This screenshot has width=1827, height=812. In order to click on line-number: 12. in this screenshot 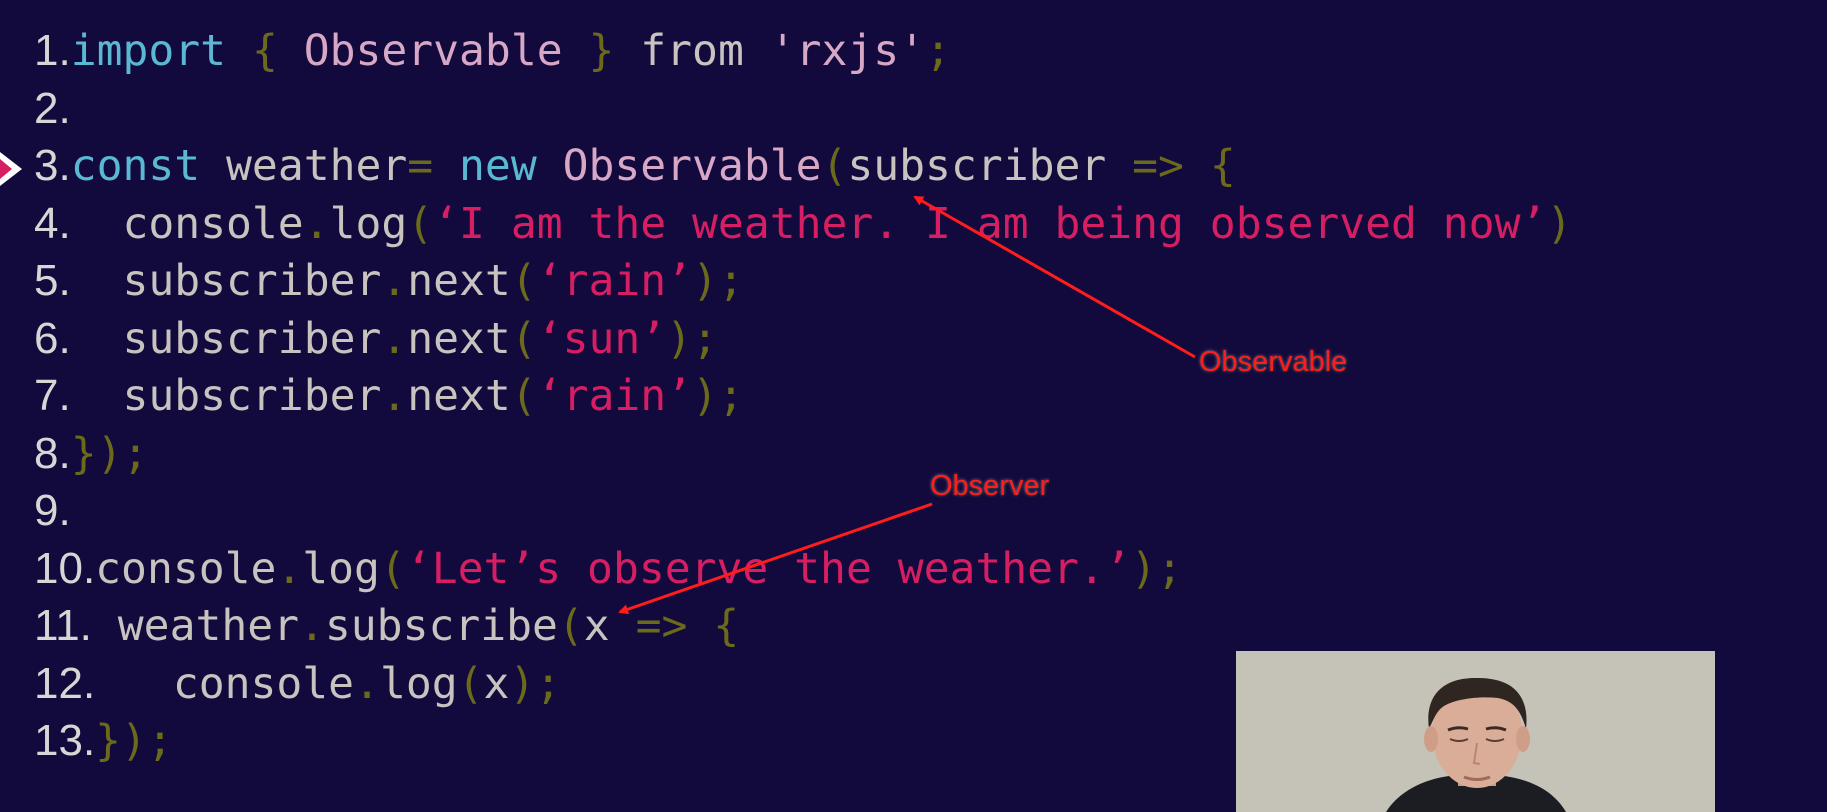, I will do `click(65, 683)`.